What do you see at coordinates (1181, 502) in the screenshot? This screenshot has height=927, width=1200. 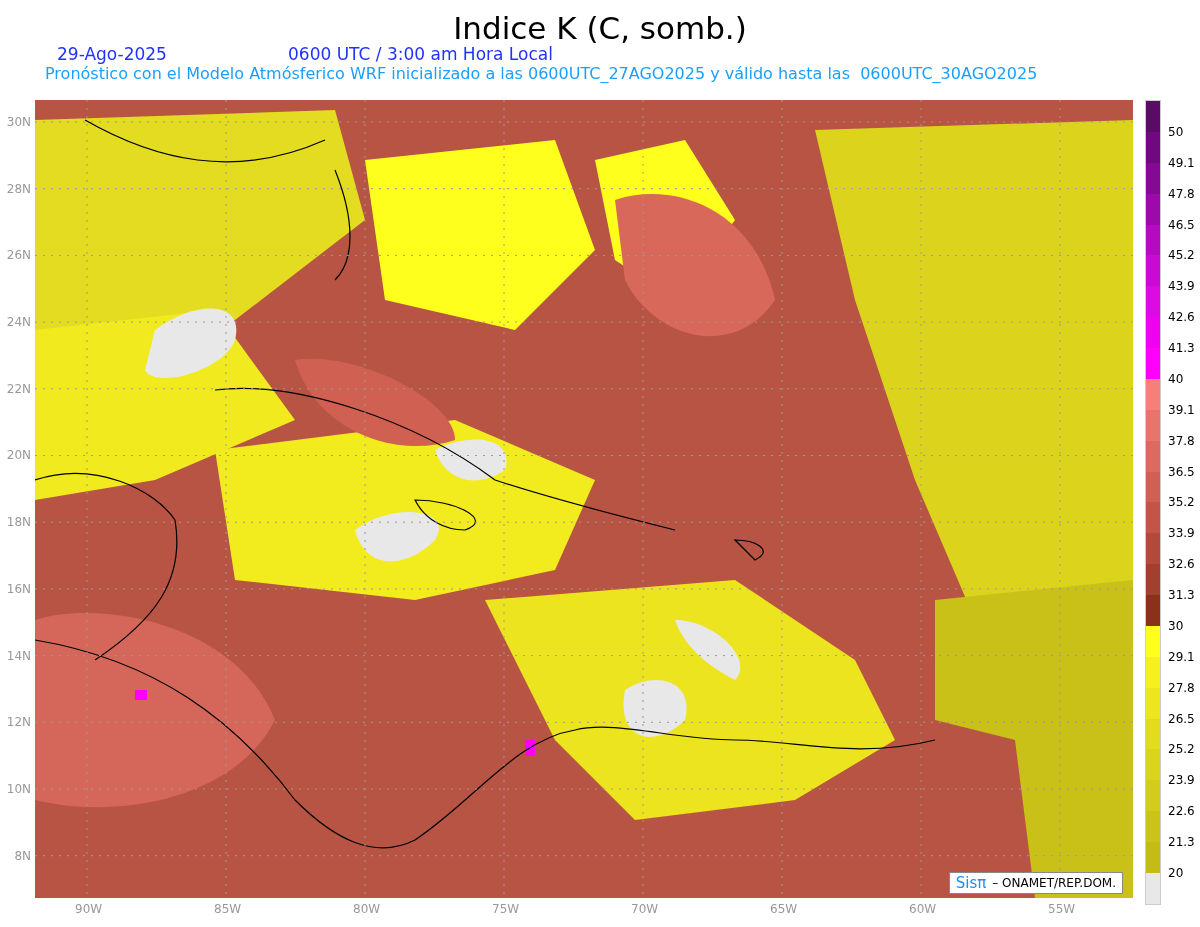 I see `colorbar-label: 35.2` at bounding box center [1181, 502].